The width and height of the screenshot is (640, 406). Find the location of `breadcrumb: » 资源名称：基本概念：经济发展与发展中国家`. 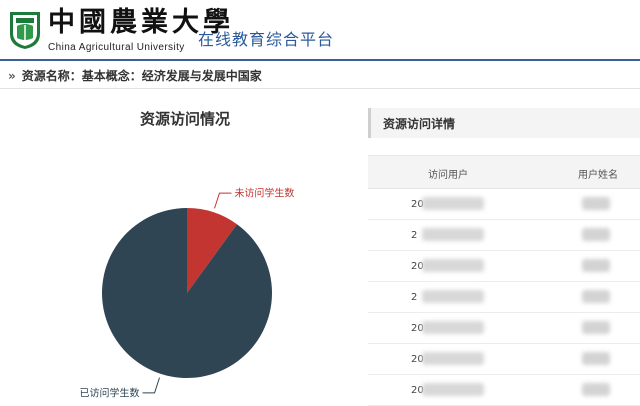

breadcrumb: » 资源名称：基本概念：经济发展与发展中国家 is located at coordinates (135, 75).